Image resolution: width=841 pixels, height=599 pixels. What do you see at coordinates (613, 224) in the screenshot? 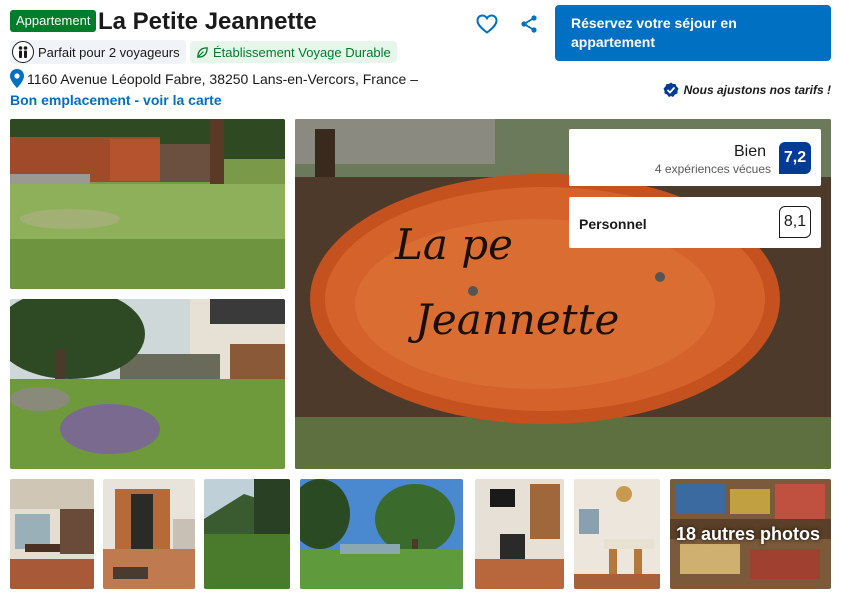
I see `staff-label: Personnel` at bounding box center [613, 224].